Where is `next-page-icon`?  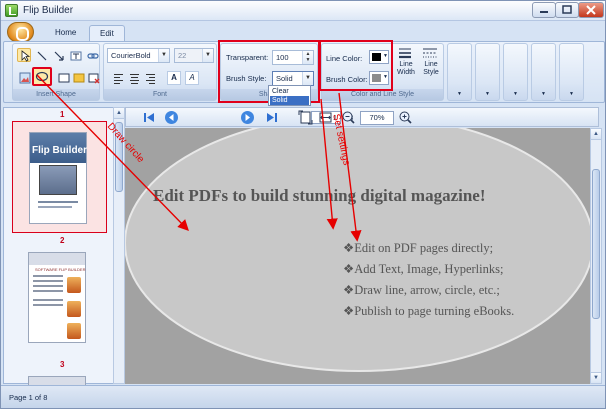 next-page-icon is located at coordinates (247, 117).